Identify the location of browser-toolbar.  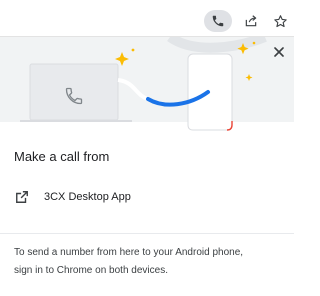
(147, 19).